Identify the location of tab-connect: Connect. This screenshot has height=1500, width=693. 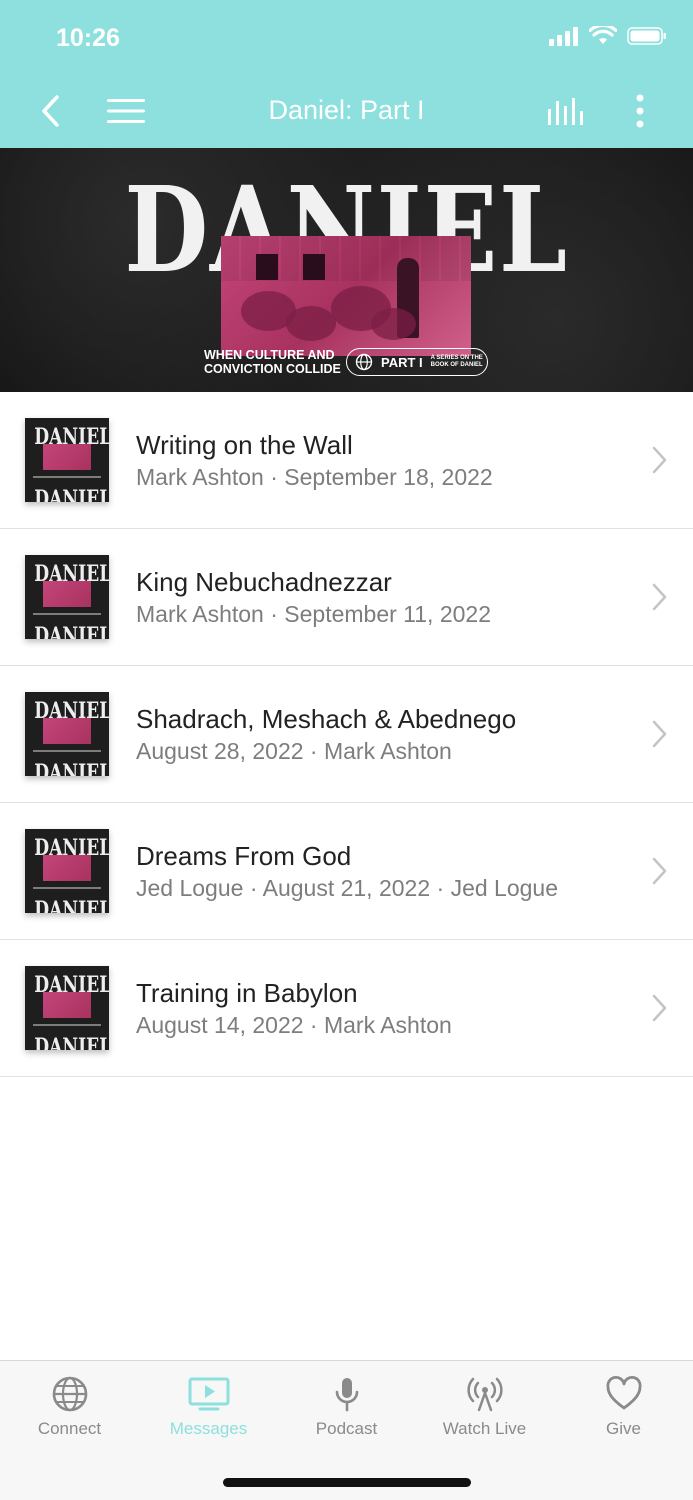
(69, 1407).